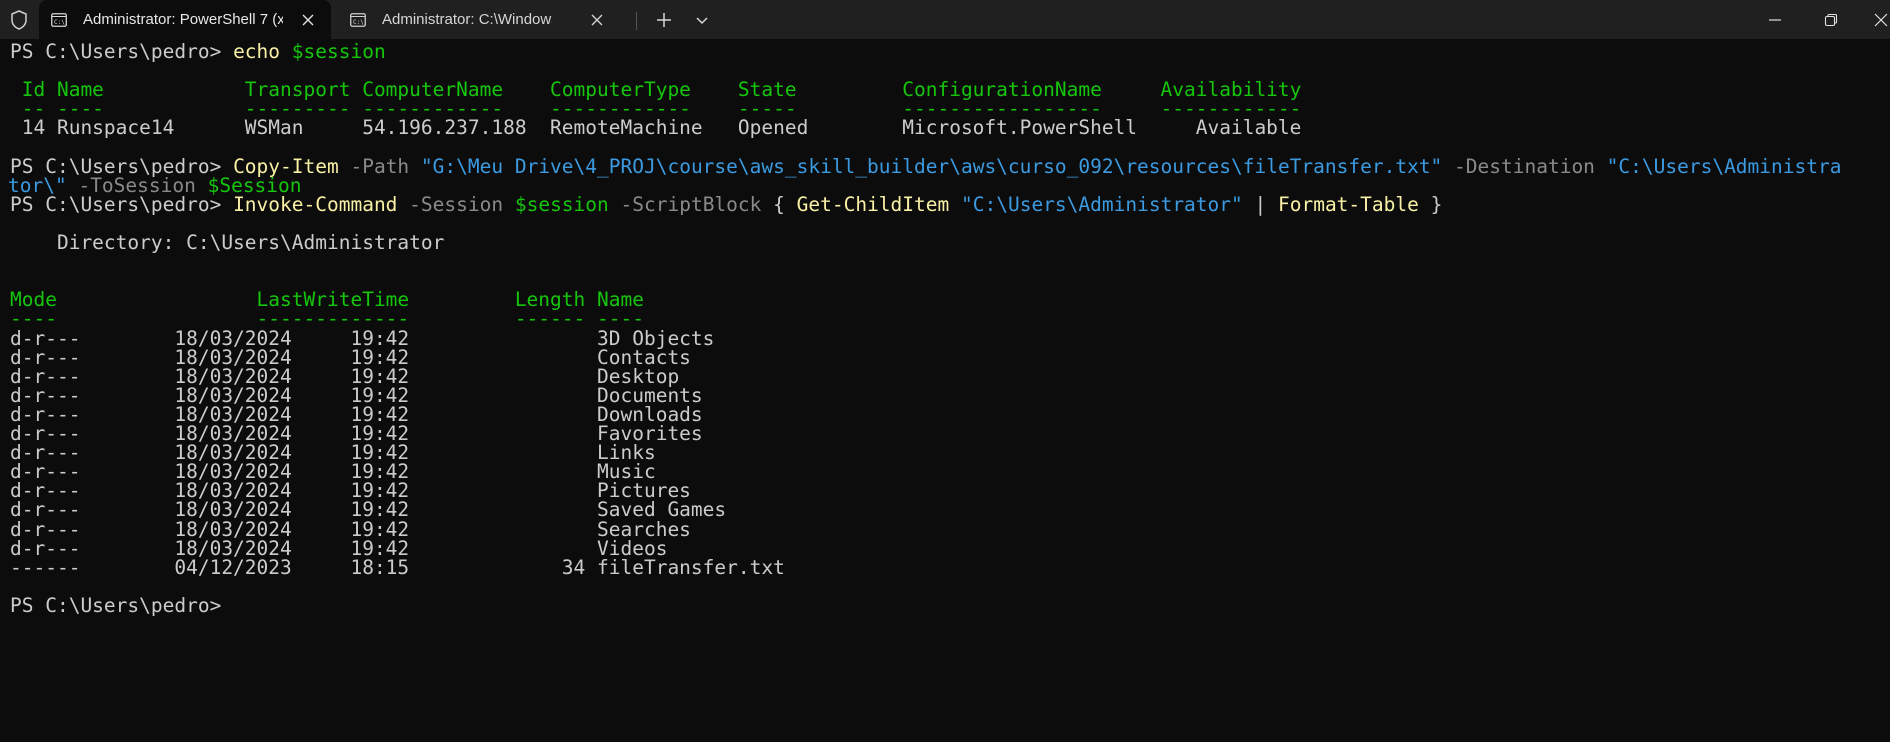 This screenshot has width=1890, height=742. What do you see at coordinates (385, 166) in the screenshot?
I see `terminal-text: -Path` at bounding box center [385, 166].